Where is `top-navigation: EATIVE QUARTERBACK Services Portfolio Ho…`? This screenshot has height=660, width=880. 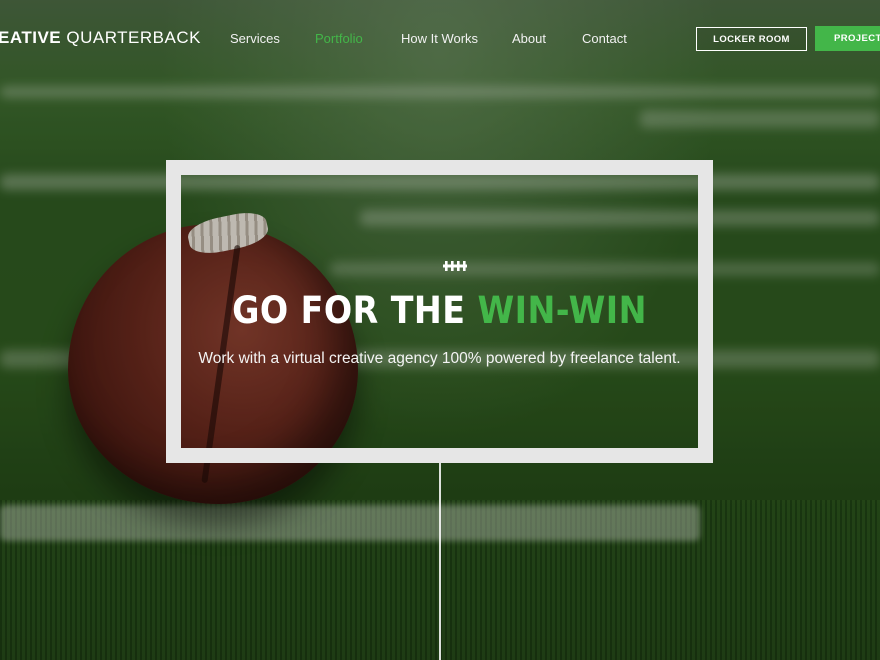
top-navigation: EATIVE QUARTERBACK Services Portfolio Ho… is located at coordinates (440, 38).